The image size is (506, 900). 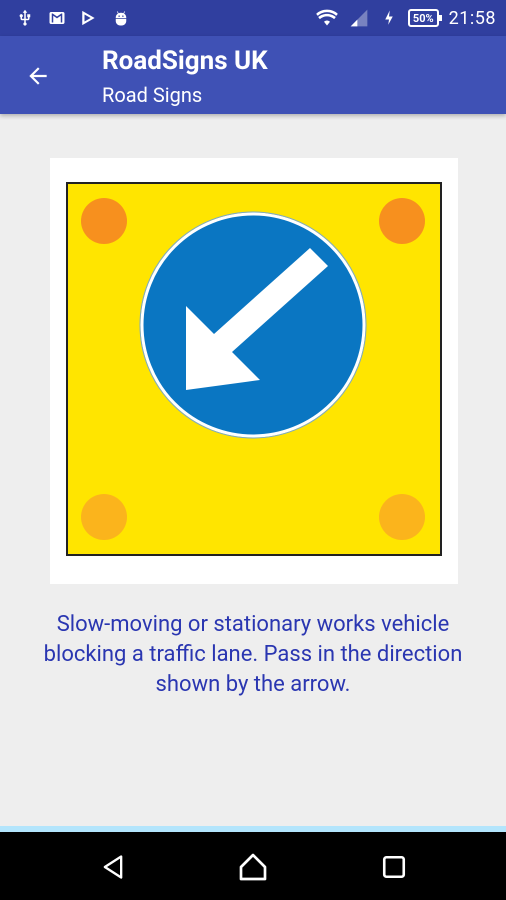 I want to click on arrow-back-icon, so click(x=38, y=76).